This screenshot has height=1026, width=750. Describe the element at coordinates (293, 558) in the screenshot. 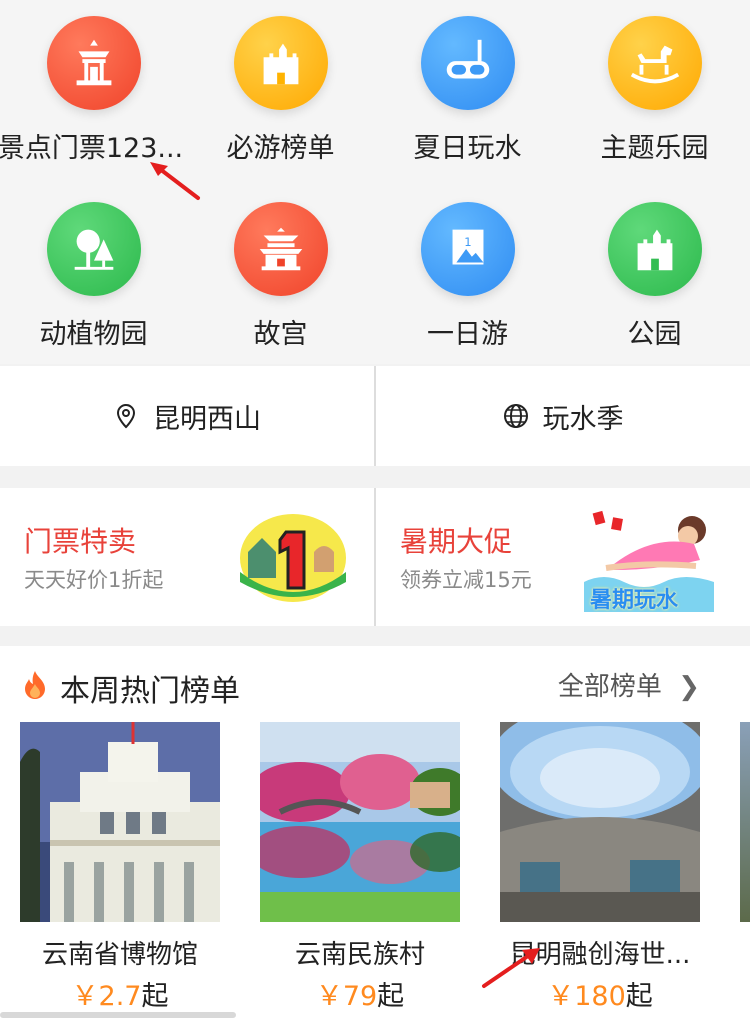

I see `ticket-sale-illustration` at that location.